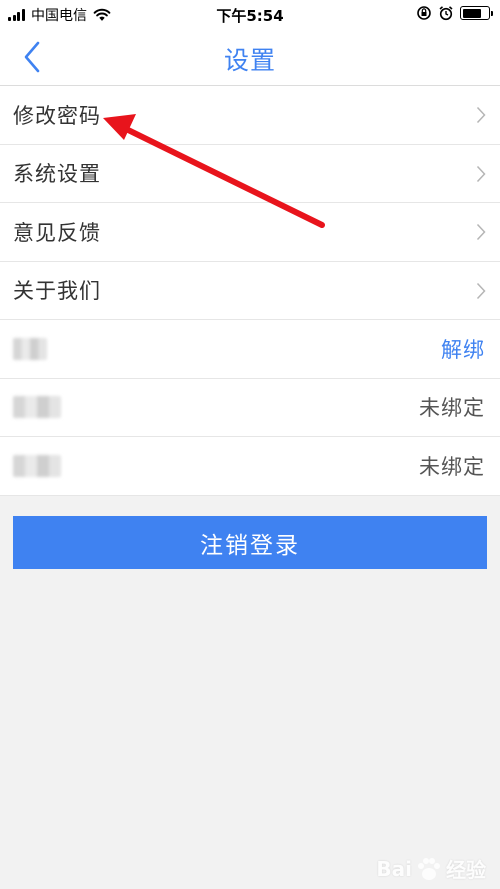  Describe the element at coordinates (57, 232) in the screenshot. I see `menu-item-label: 意见反馈` at that location.